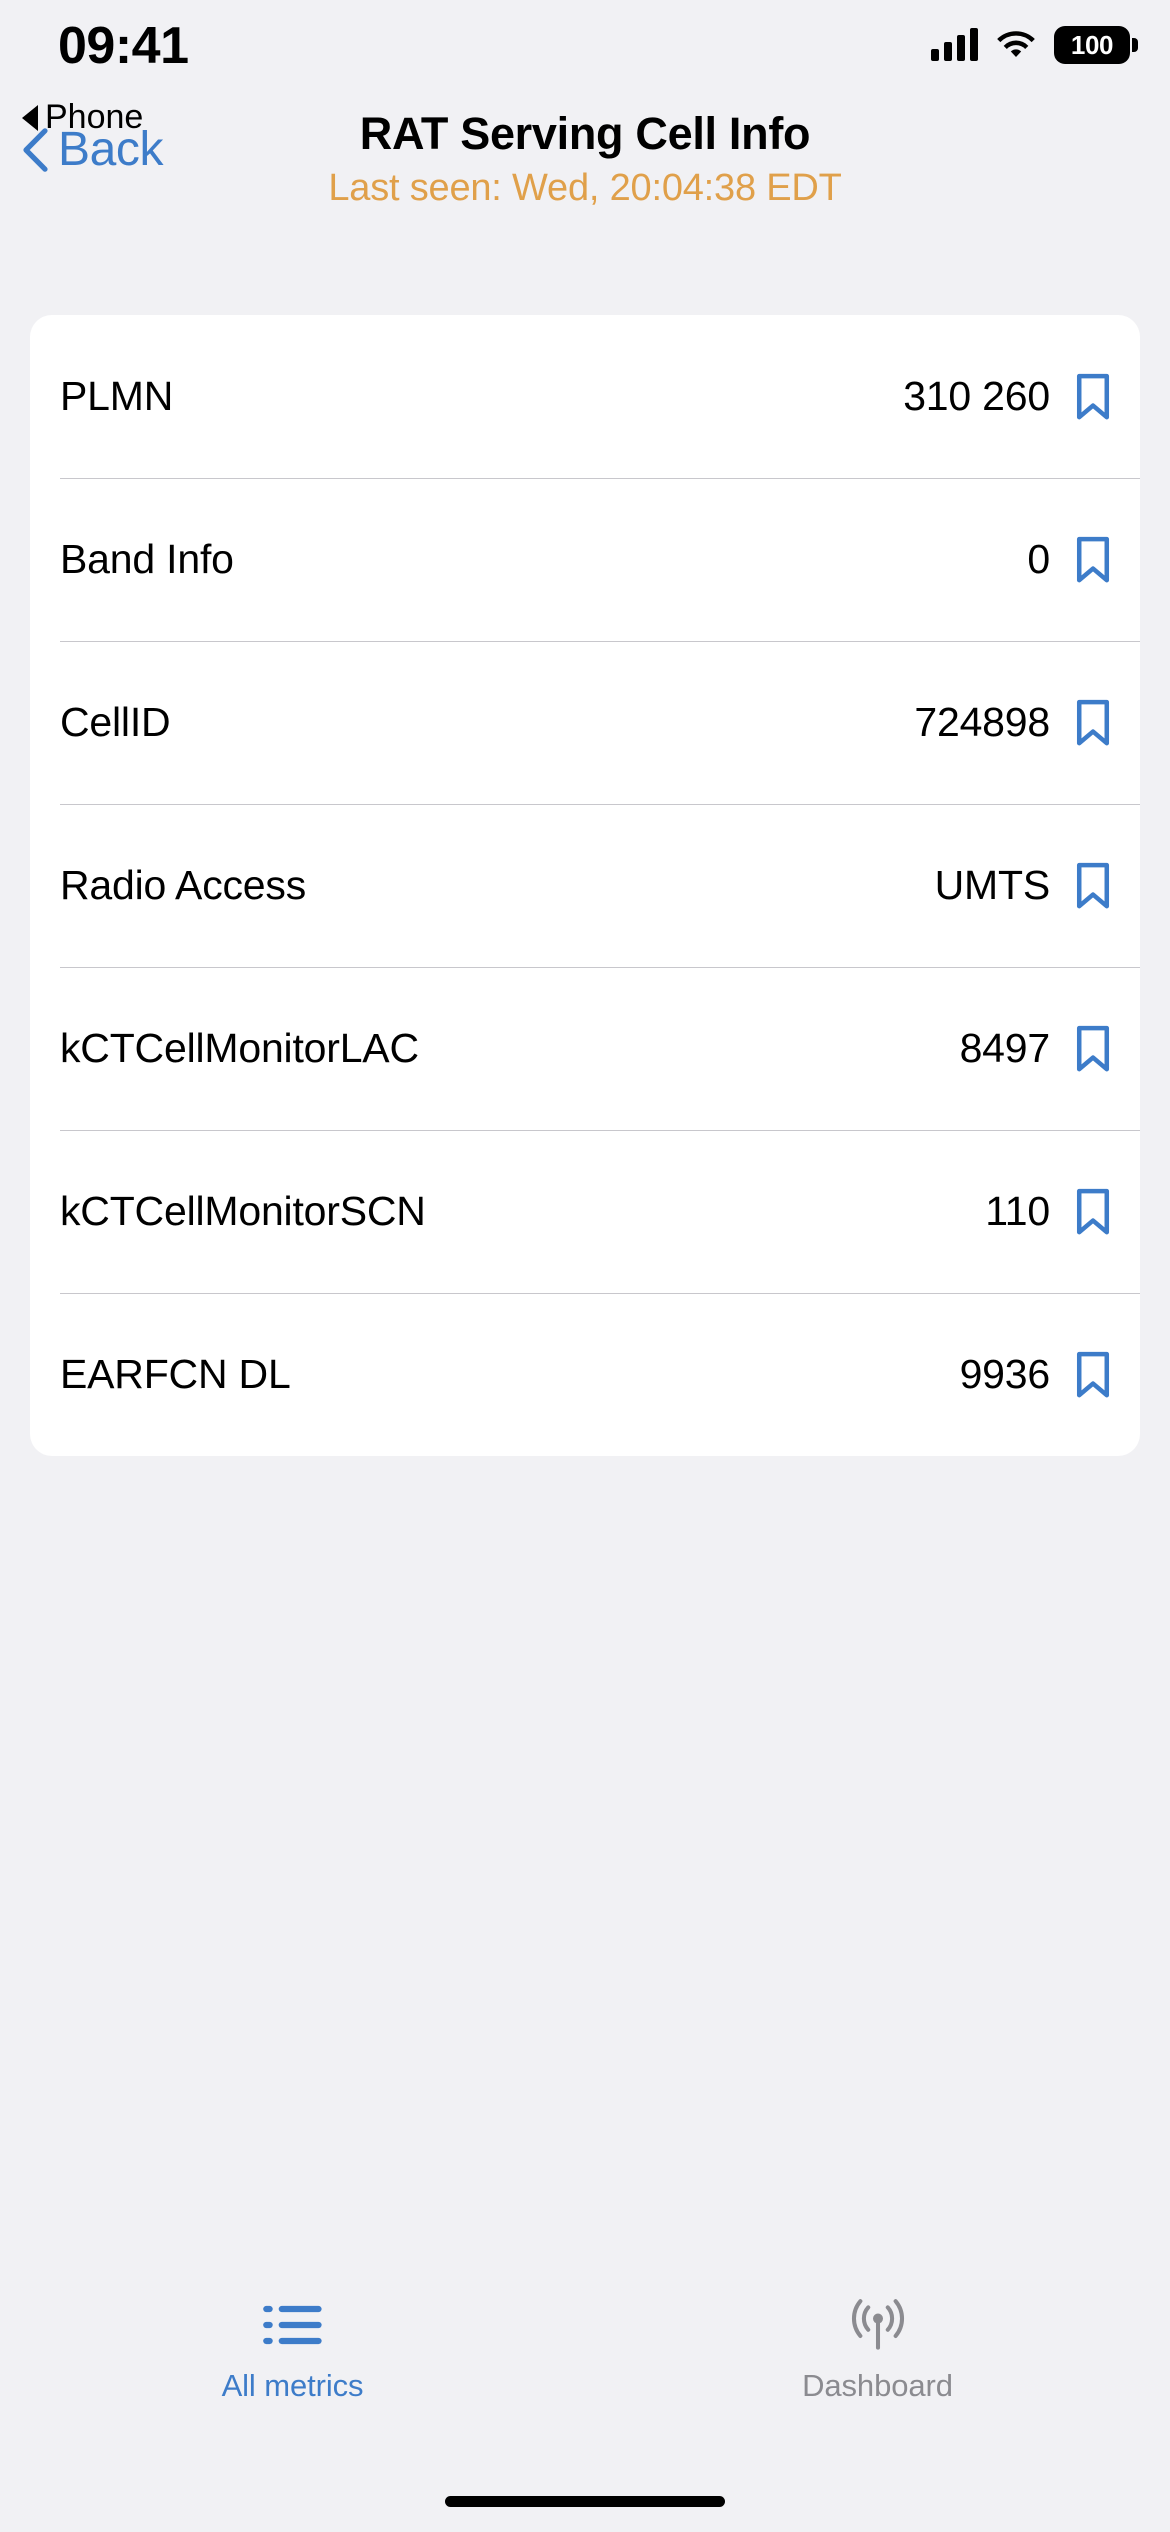  What do you see at coordinates (585, 559) in the screenshot?
I see `table-row: Band Info 0` at bounding box center [585, 559].